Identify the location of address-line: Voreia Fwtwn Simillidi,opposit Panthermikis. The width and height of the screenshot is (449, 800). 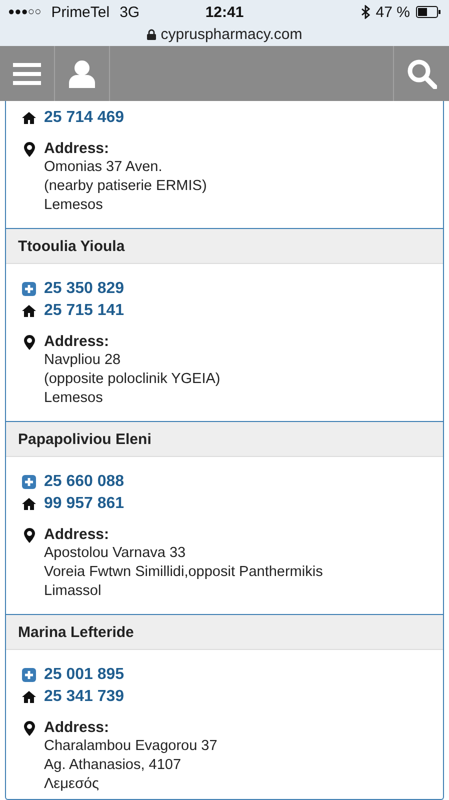
(183, 572).